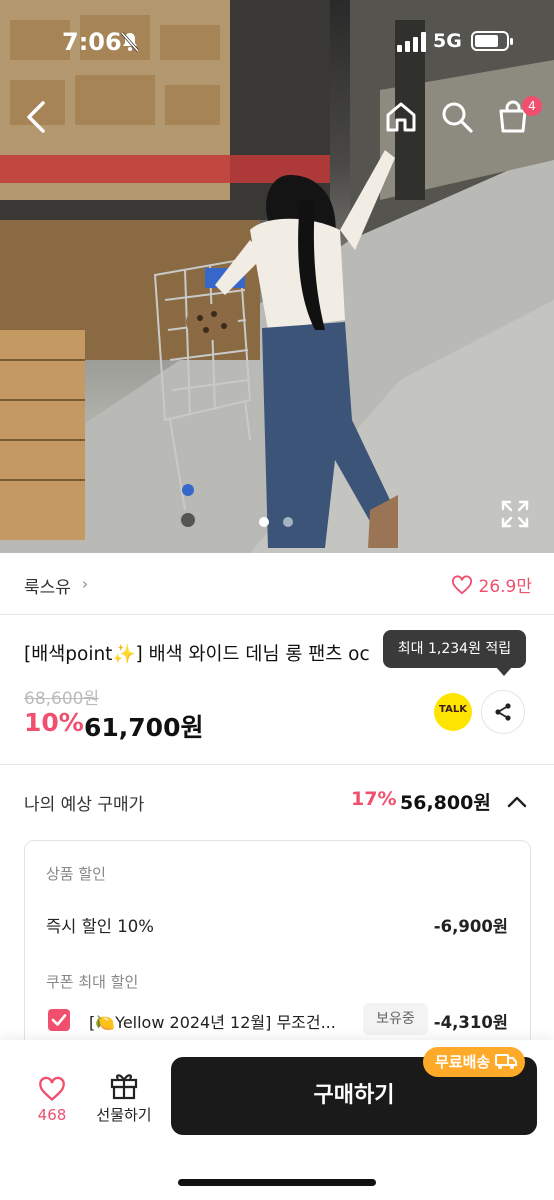 The height and width of the screenshot is (1200, 554). What do you see at coordinates (463, 1062) in the screenshot?
I see `free-shipping-label: 무료배송` at bounding box center [463, 1062].